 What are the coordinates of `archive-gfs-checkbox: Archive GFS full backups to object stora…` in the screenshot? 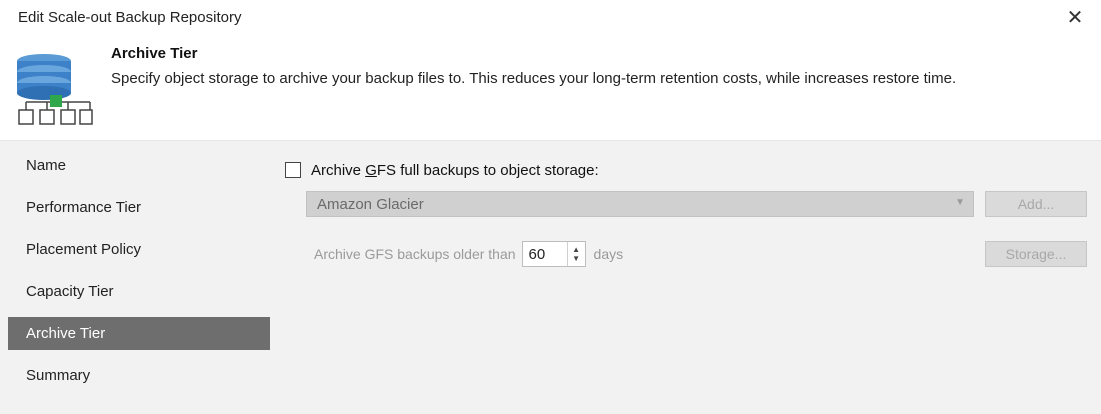 It's located at (442, 170).